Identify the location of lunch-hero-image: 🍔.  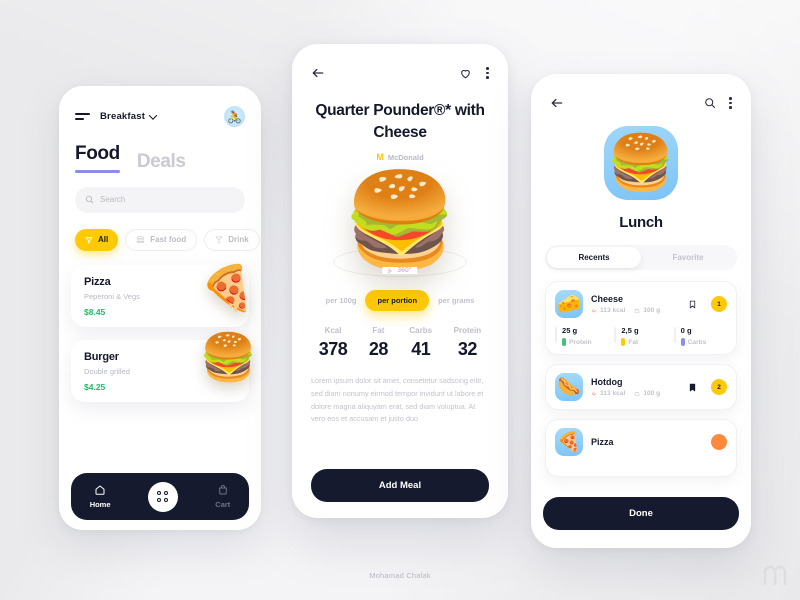
(641, 163).